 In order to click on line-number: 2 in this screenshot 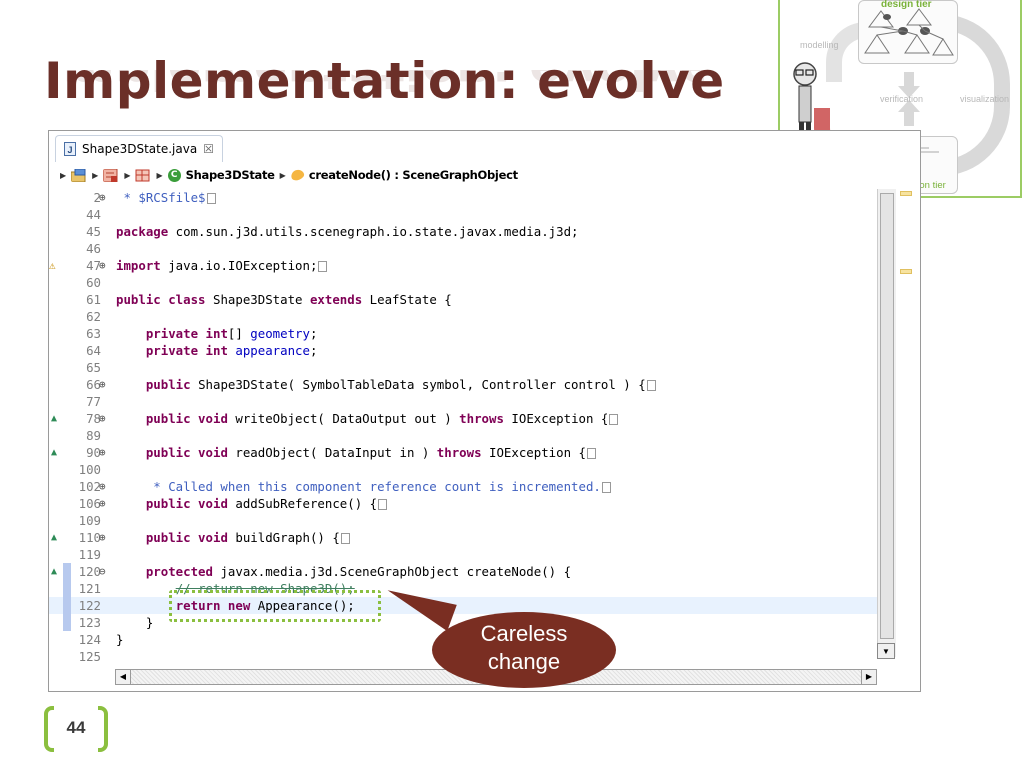, I will do `click(97, 197)`.